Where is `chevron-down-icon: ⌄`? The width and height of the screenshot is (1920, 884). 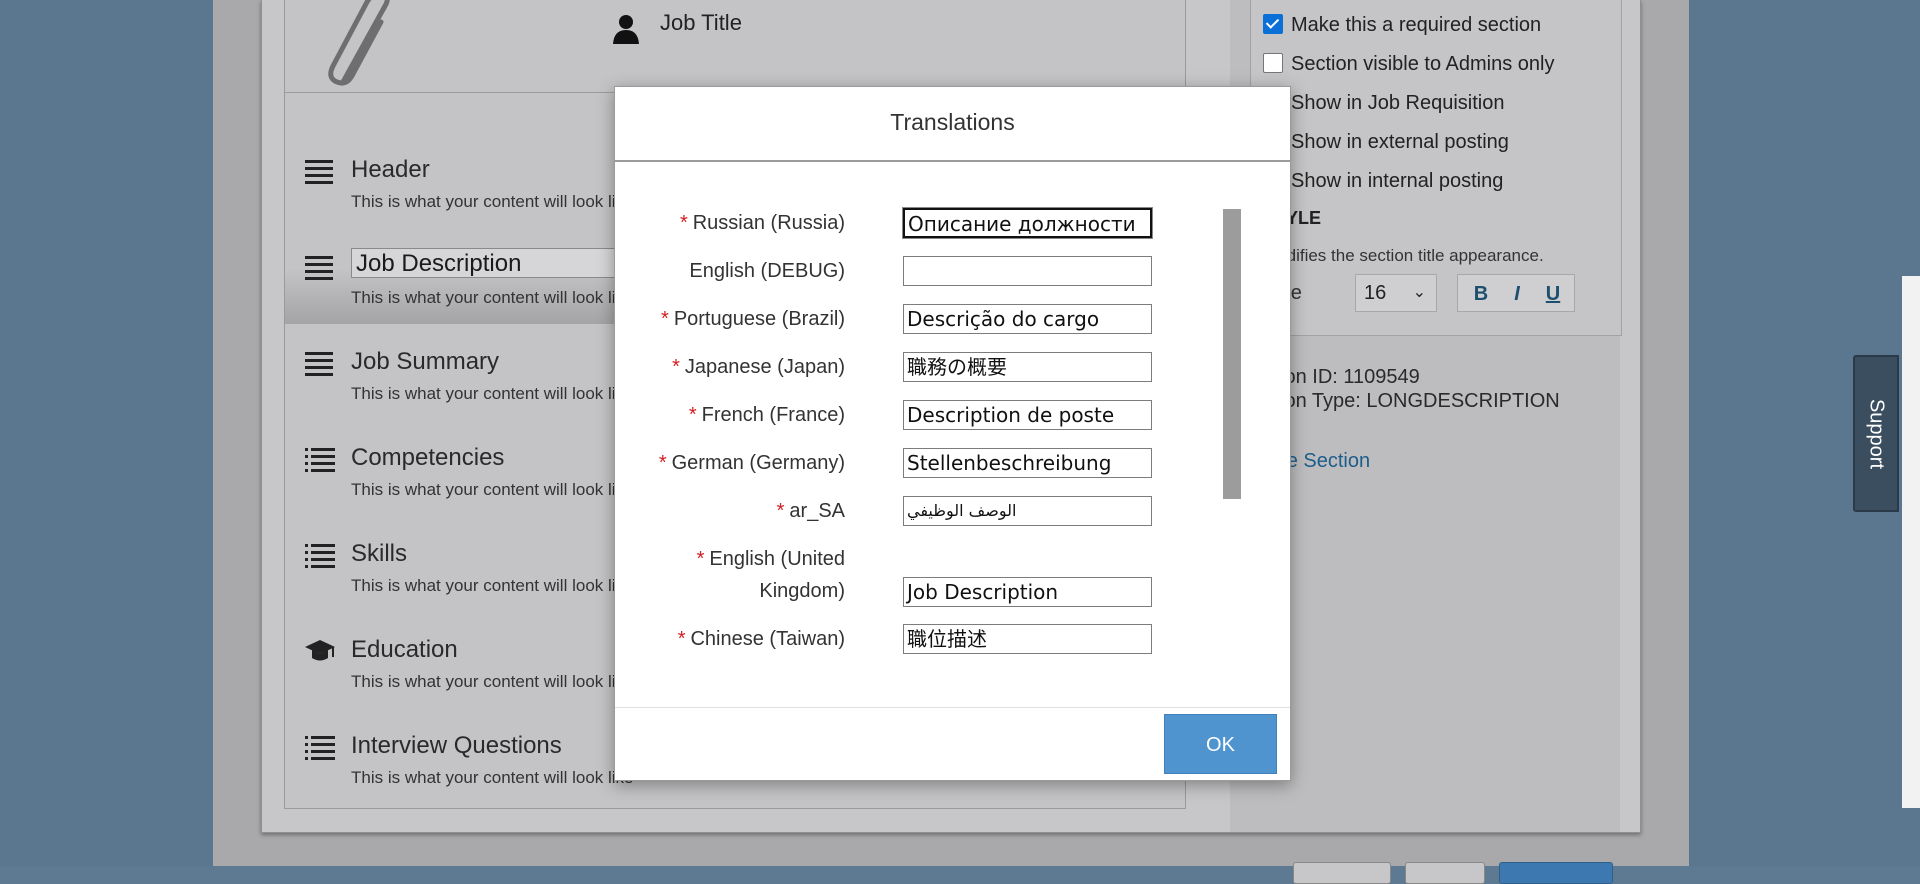
chevron-down-icon: ⌄ is located at coordinates (1419, 292).